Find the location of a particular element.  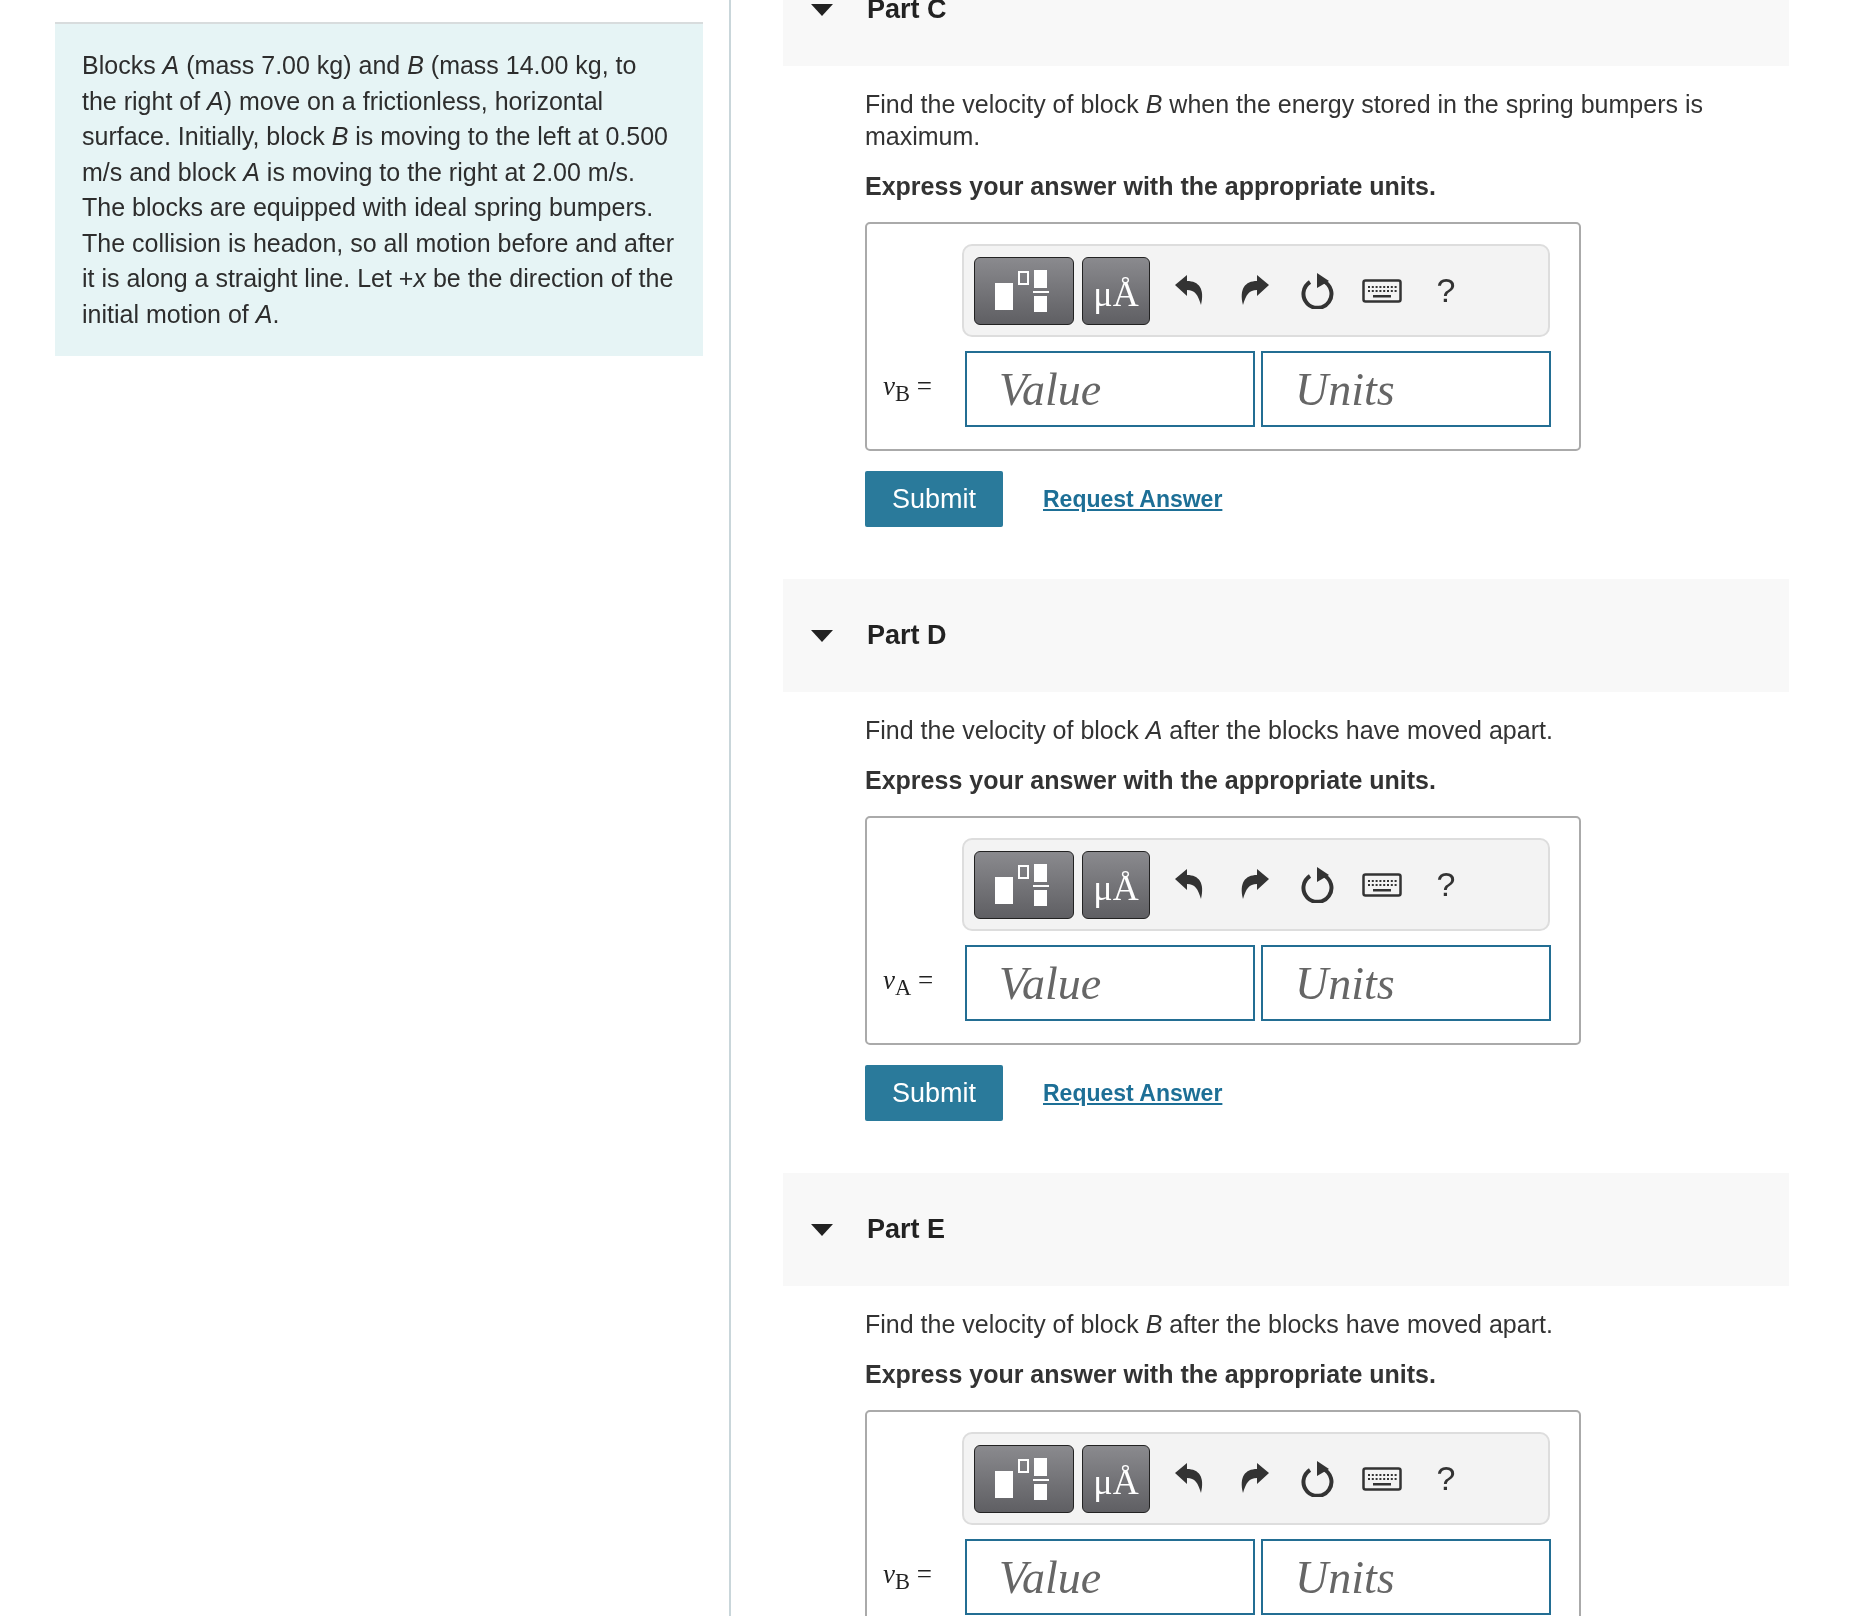

problem-text: Blocks A (mass 7.00 kg) and B (mass 14.00 kg, to the right of A) move on a frictionless, horizontal surface. Initially, block B is moving to the left at 0.500 m/s and block A is moving to the right at 2.00 m/s. The blocks are equipped with ideal spring bumpers. The collision is headon, so all motion before and after it is along a straight line. Let +x be the direction of the initial motion of A. is located at coordinates (379, 190).